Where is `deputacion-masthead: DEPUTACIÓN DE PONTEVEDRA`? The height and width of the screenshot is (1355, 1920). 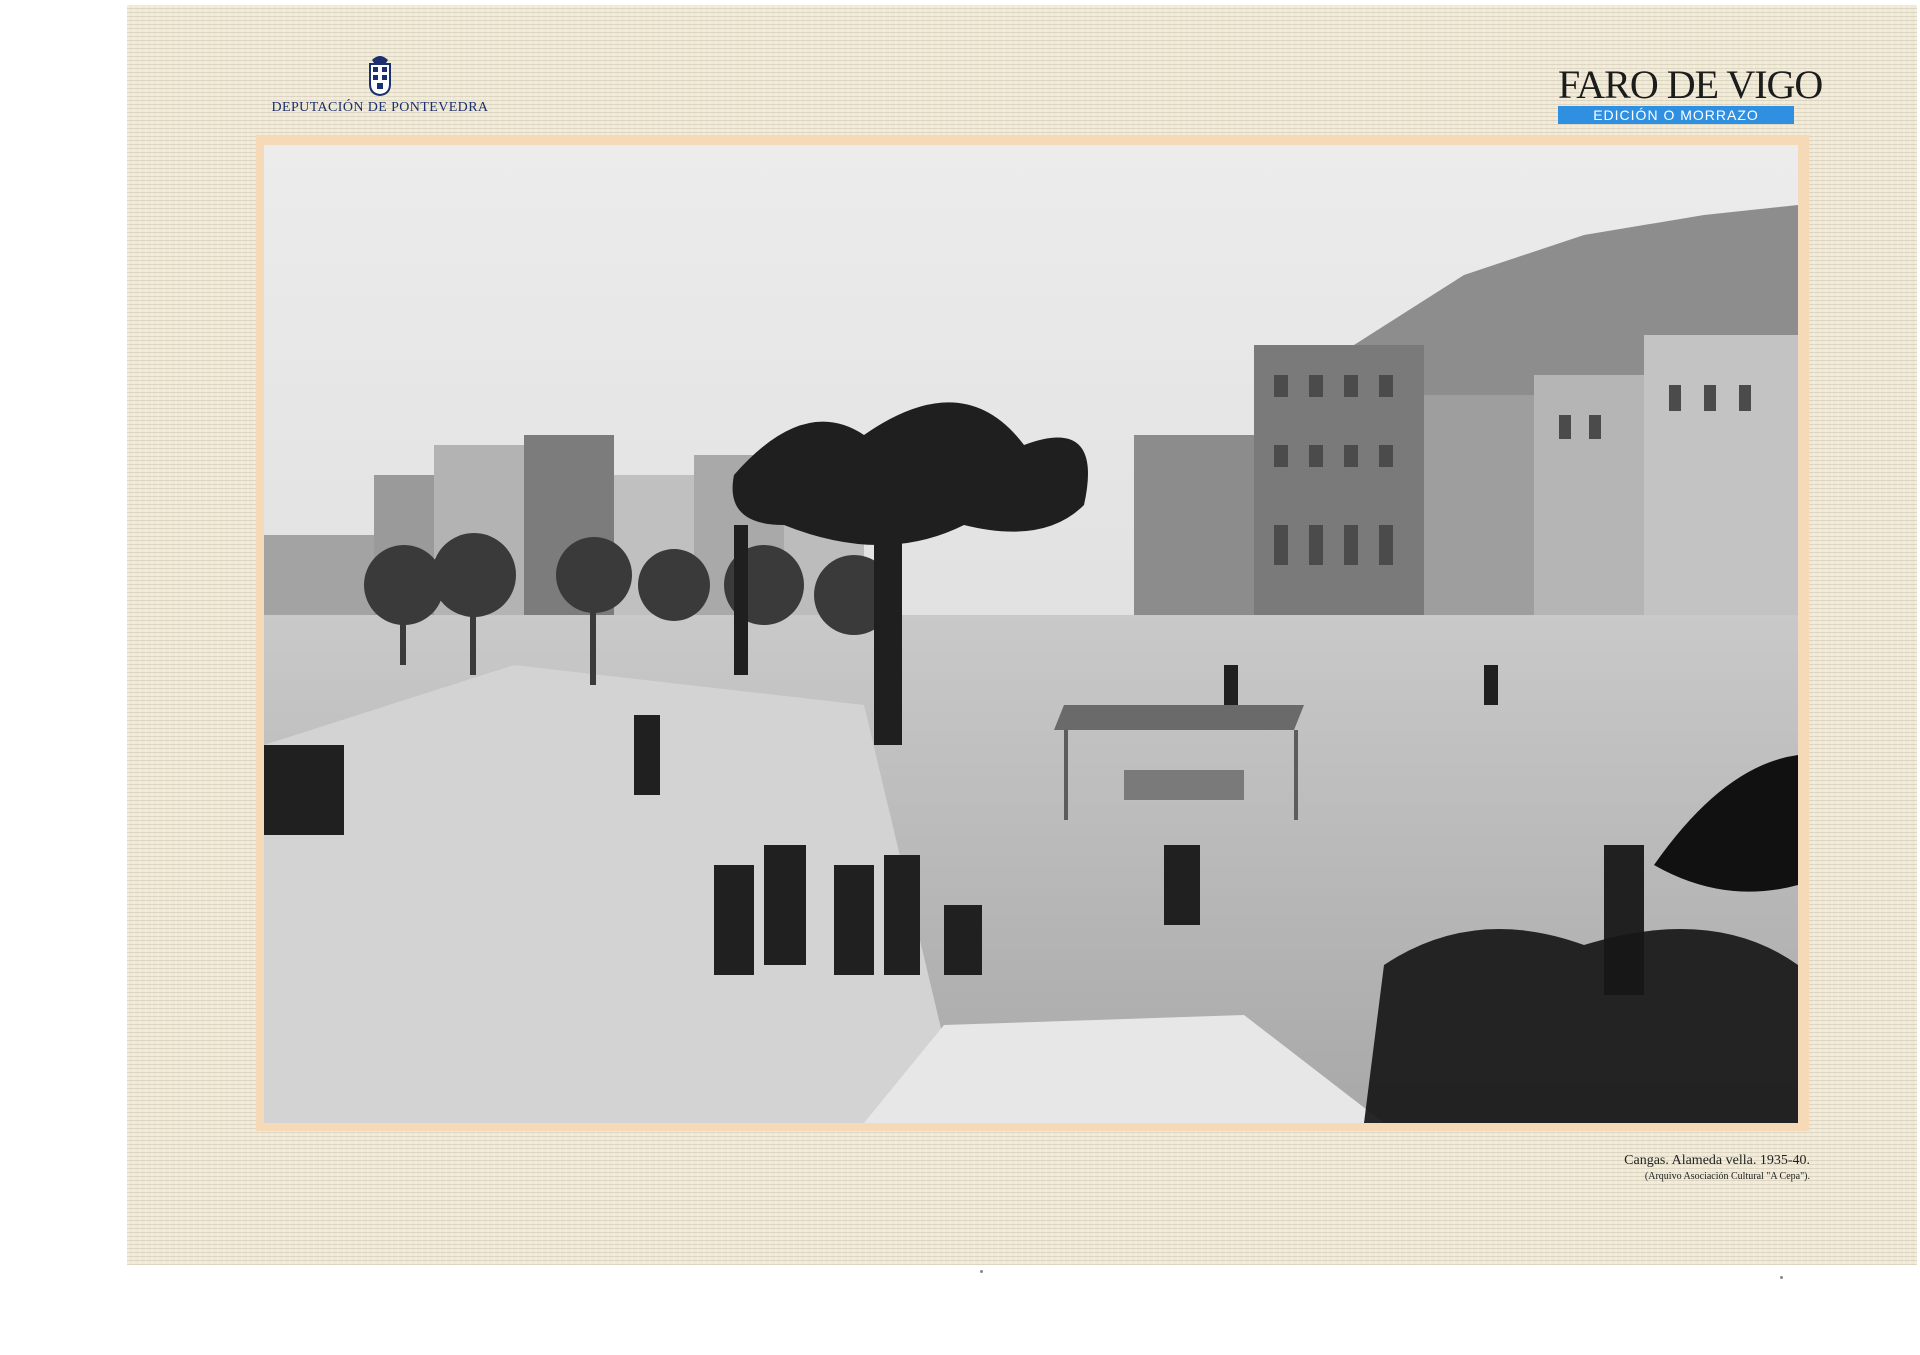 deputacion-masthead: DEPUTACIÓN DE PONTEVEDRA is located at coordinates (380, 84).